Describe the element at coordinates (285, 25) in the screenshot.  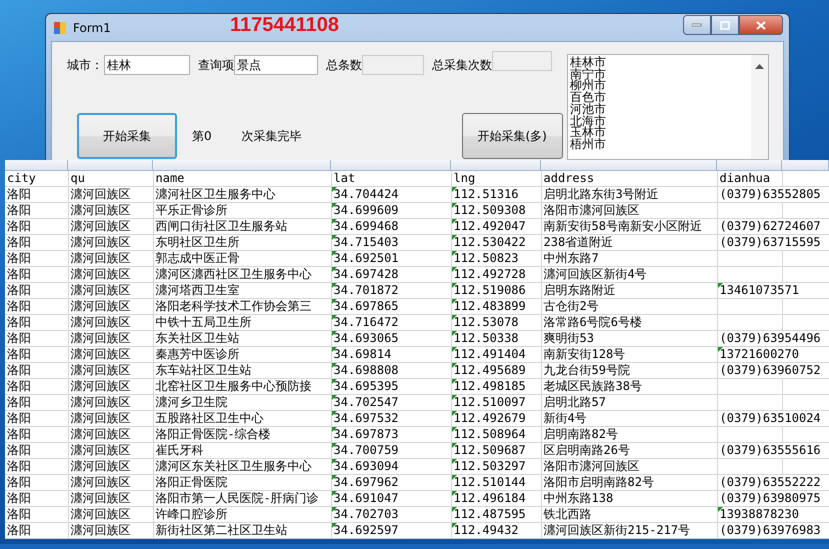
I see `annotation-text: 1175441108` at that location.